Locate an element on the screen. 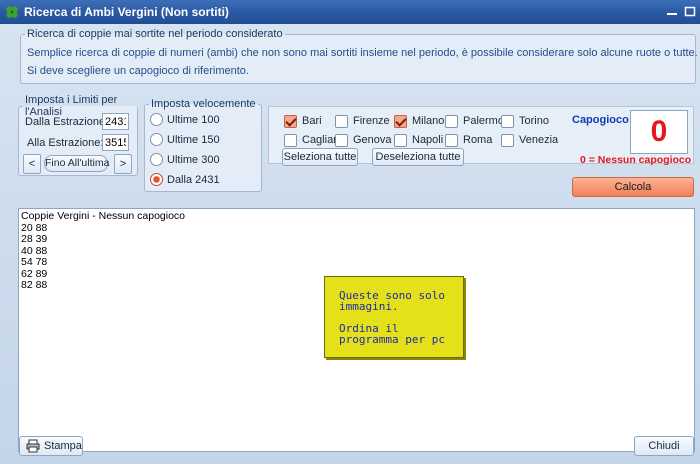 The width and height of the screenshot is (700, 464). checkbox-torino is located at coordinates (507, 121).